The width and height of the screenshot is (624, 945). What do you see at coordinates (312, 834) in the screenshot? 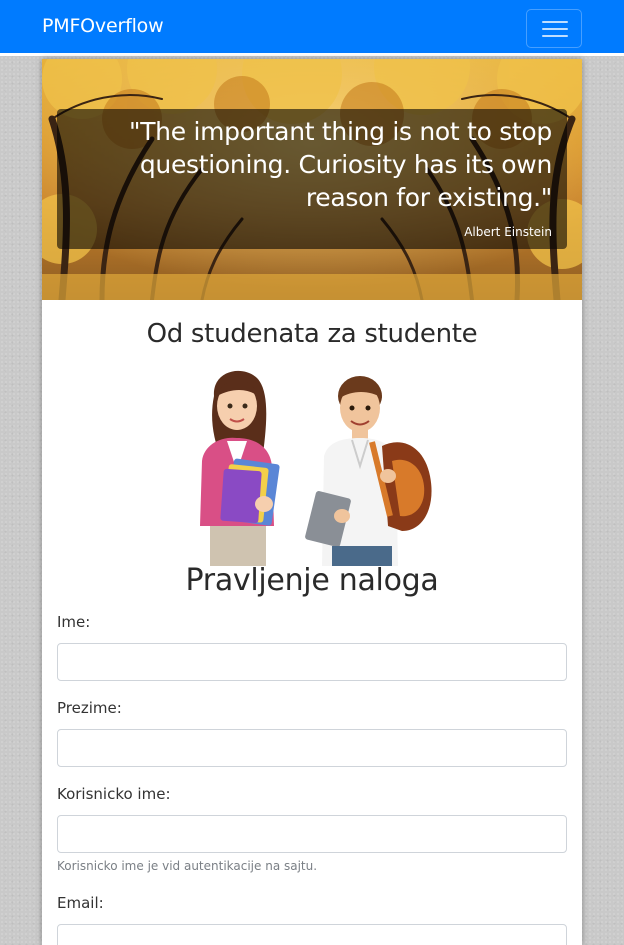
I see `username-input` at bounding box center [312, 834].